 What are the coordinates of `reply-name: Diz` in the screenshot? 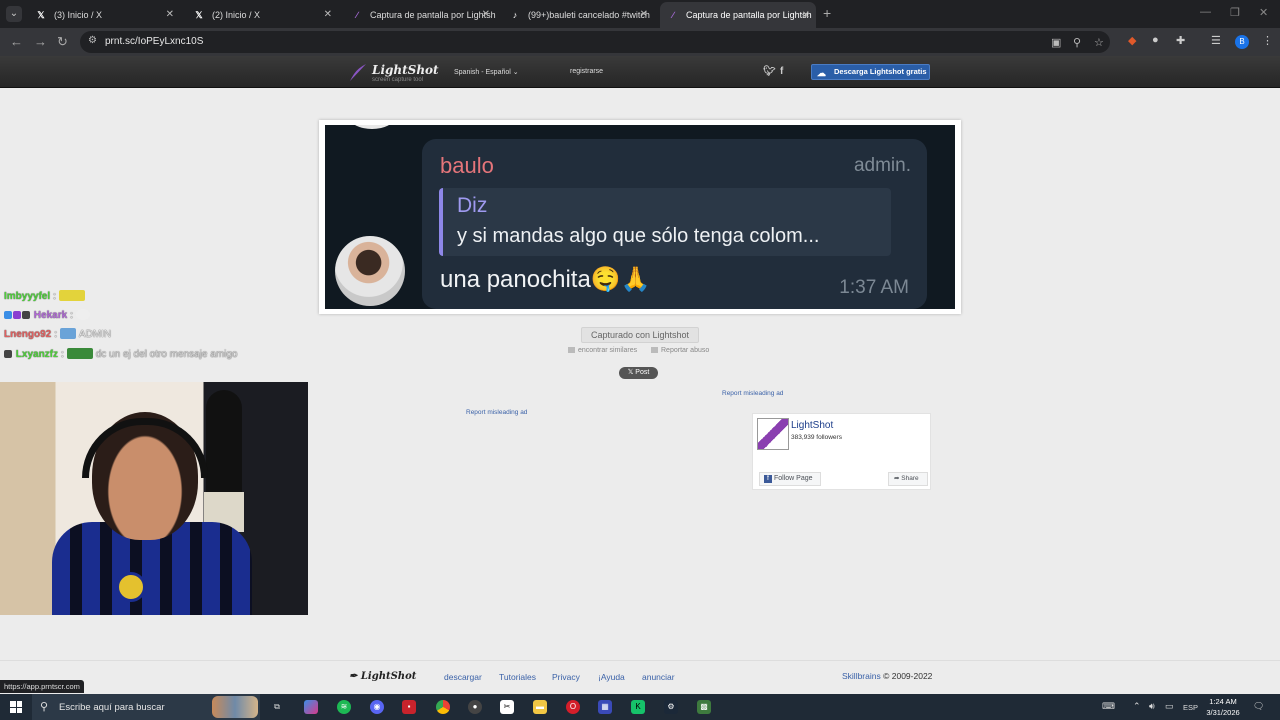 It's located at (472, 205).